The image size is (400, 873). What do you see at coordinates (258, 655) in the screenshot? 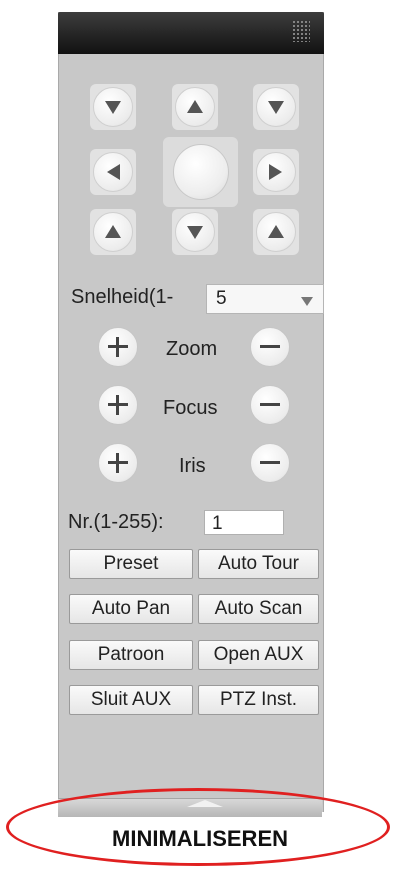
I see `open-aux-button: Open AUX` at bounding box center [258, 655].